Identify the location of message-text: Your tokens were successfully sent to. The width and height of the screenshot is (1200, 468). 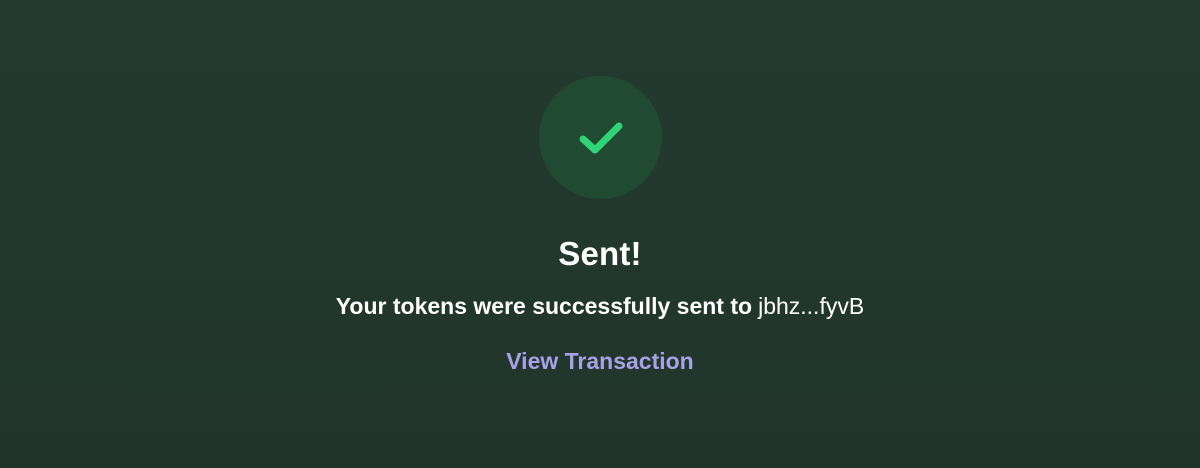
(544, 306).